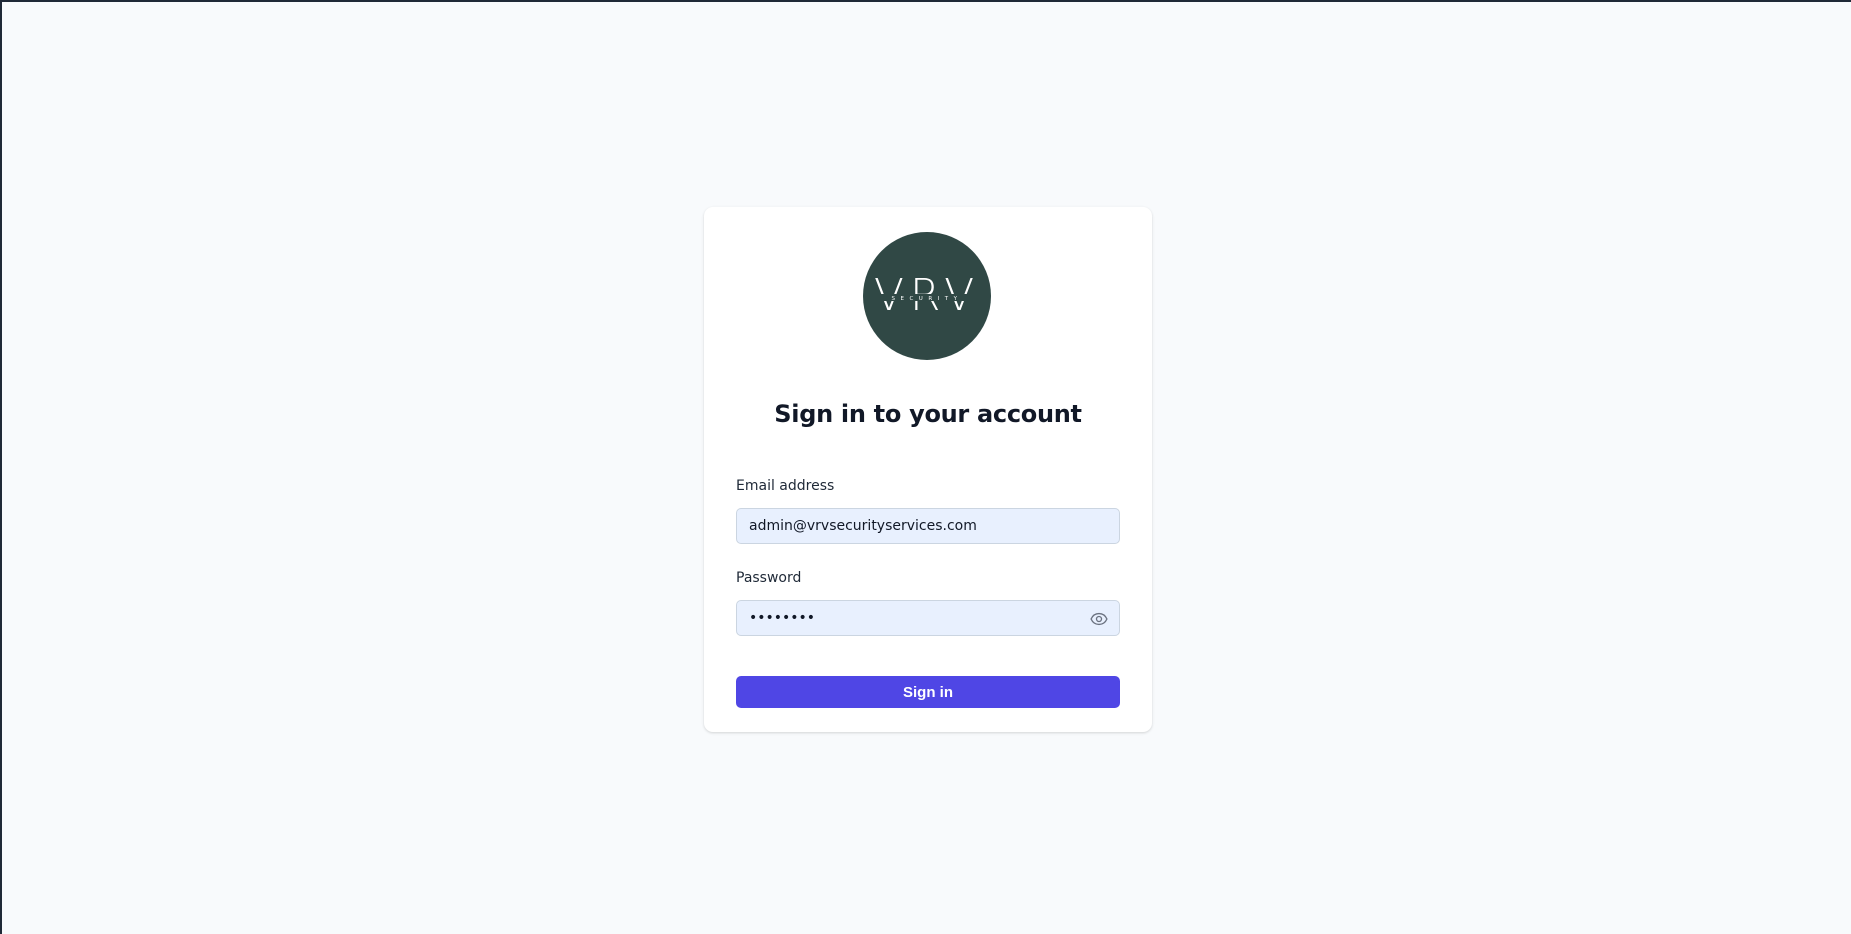 The width and height of the screenshot is (1851, 934). What do you see at coordinates (927, 299) in the screenshot?
I see `logo-subtext: SECURITY` at bounding box center [927, 299].